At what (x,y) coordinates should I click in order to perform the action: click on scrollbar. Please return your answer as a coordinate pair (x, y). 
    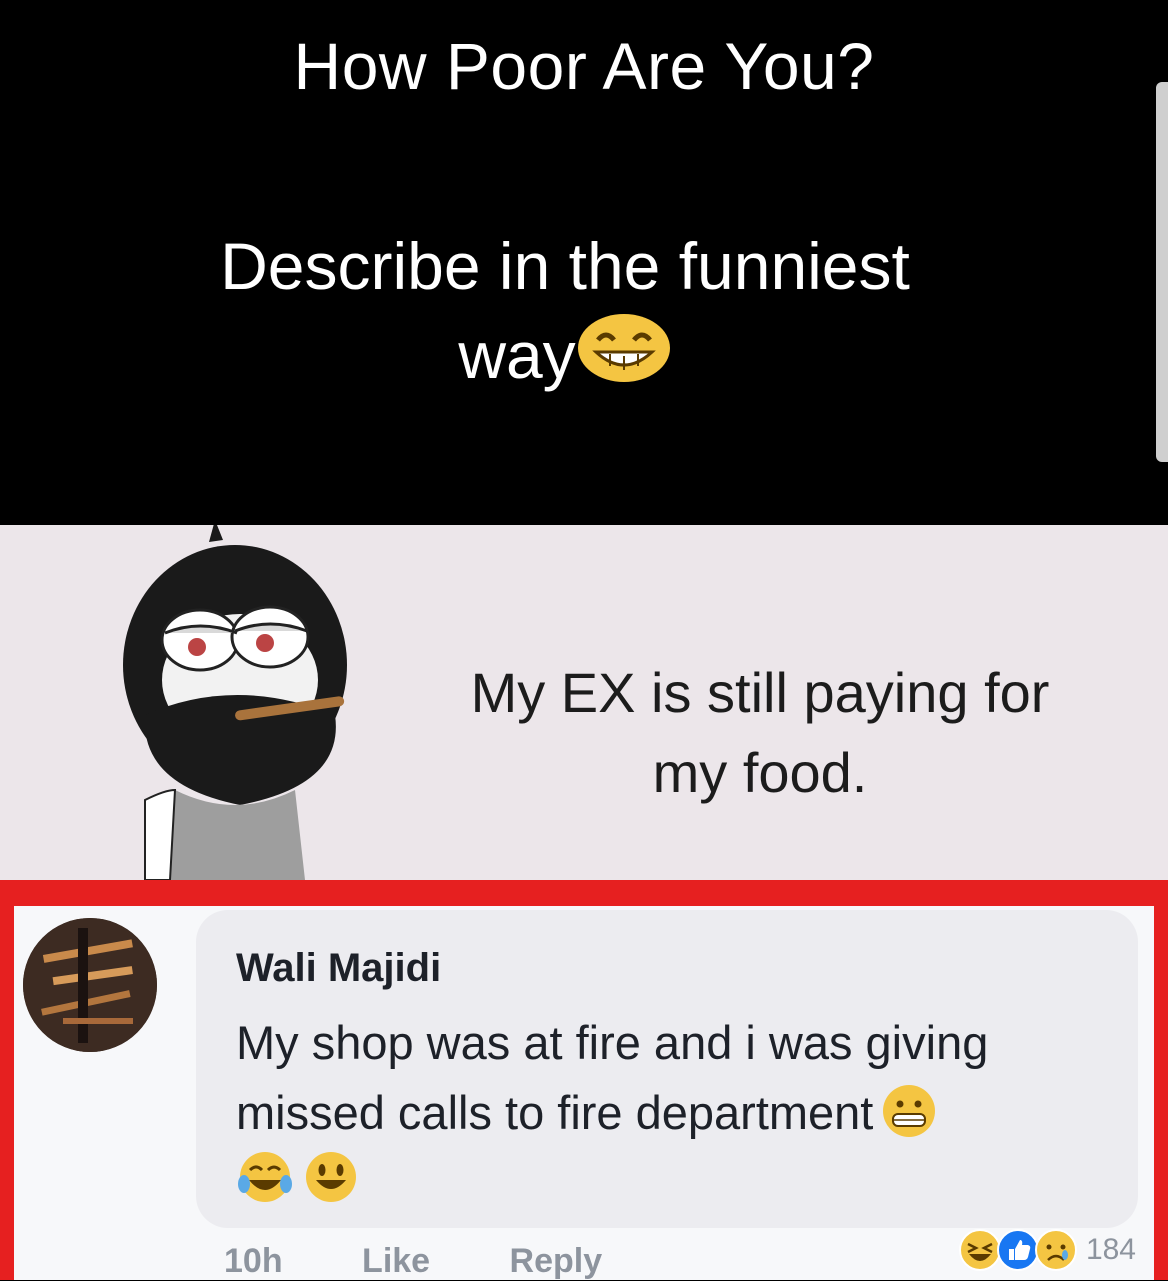
    Looking at the image, I should click on (1162, 272).